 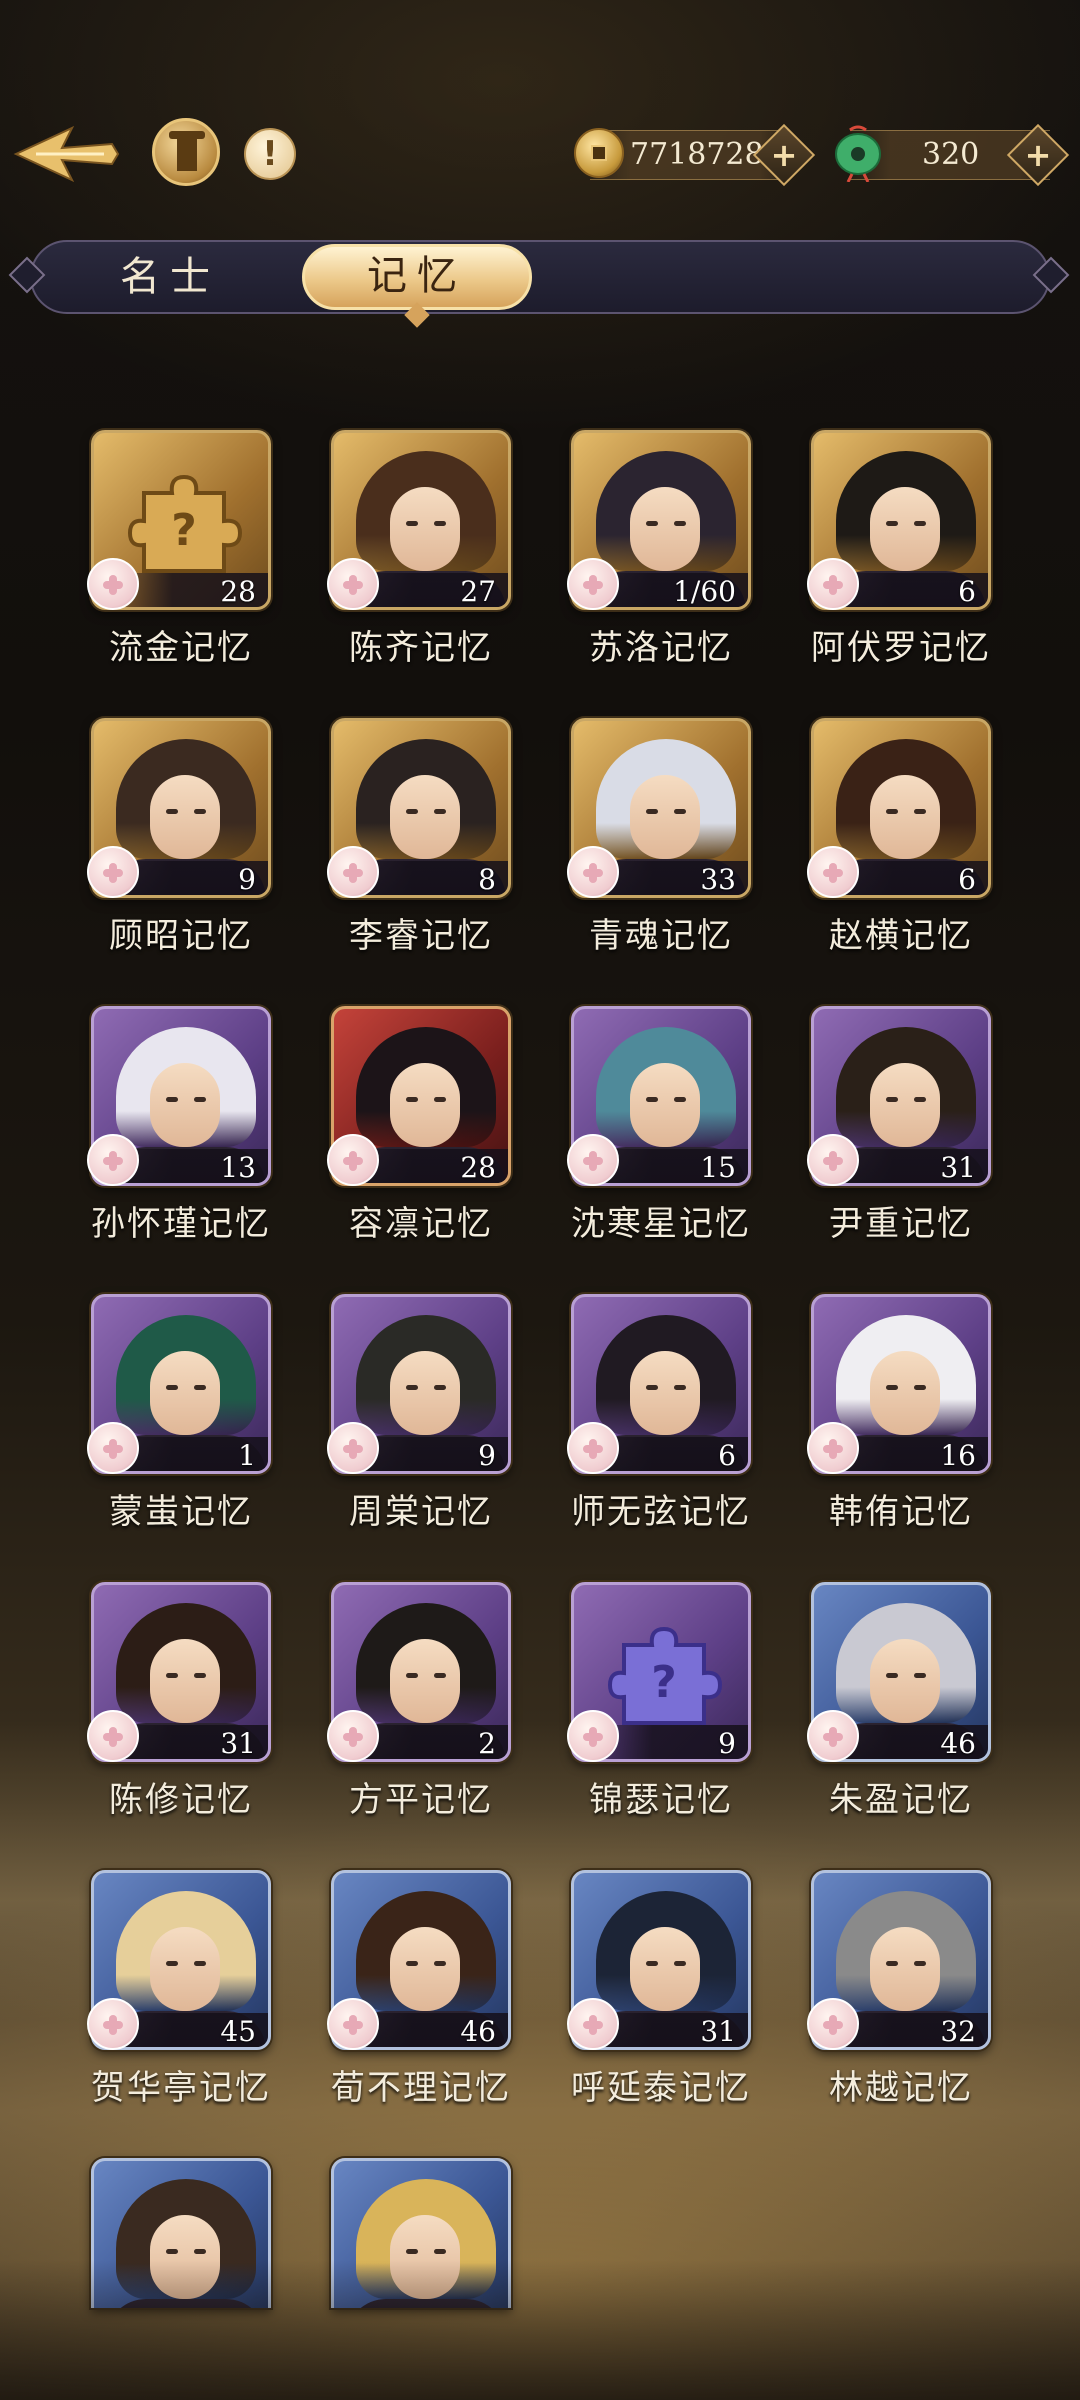 I want to click on memory-name: 师无弦记忆, so click(x=661, y=1512).